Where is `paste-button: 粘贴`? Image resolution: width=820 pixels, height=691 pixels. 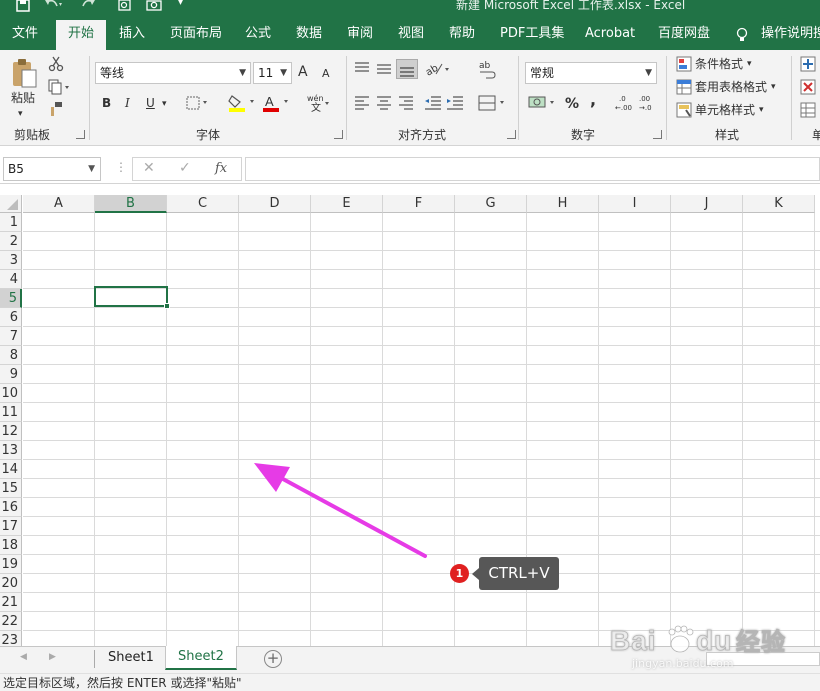 paste-button: 粘贴 is located at coordinates (23, 98).